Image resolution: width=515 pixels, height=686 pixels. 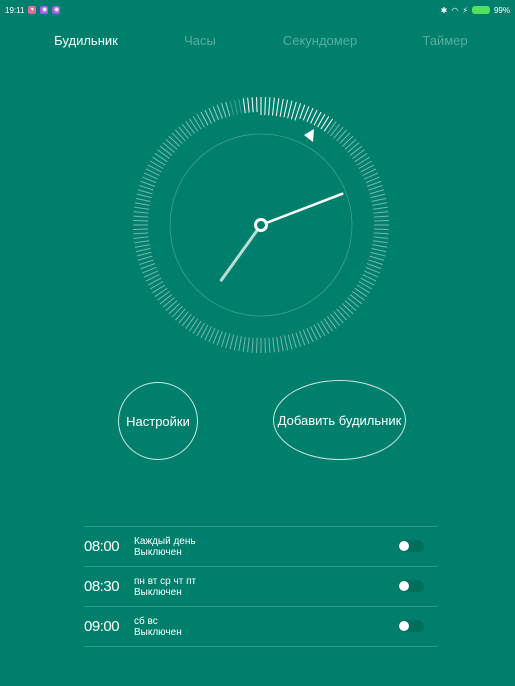 I want to click on notification-icon: ◉, so click(x=56, y=10).